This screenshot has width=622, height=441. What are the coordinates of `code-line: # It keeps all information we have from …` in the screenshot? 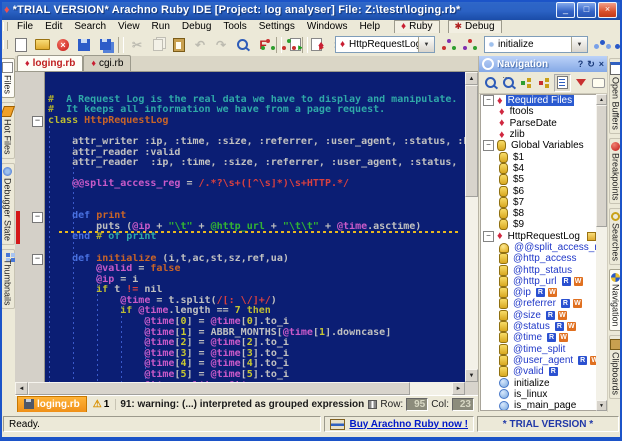 It's located at (256, 110).